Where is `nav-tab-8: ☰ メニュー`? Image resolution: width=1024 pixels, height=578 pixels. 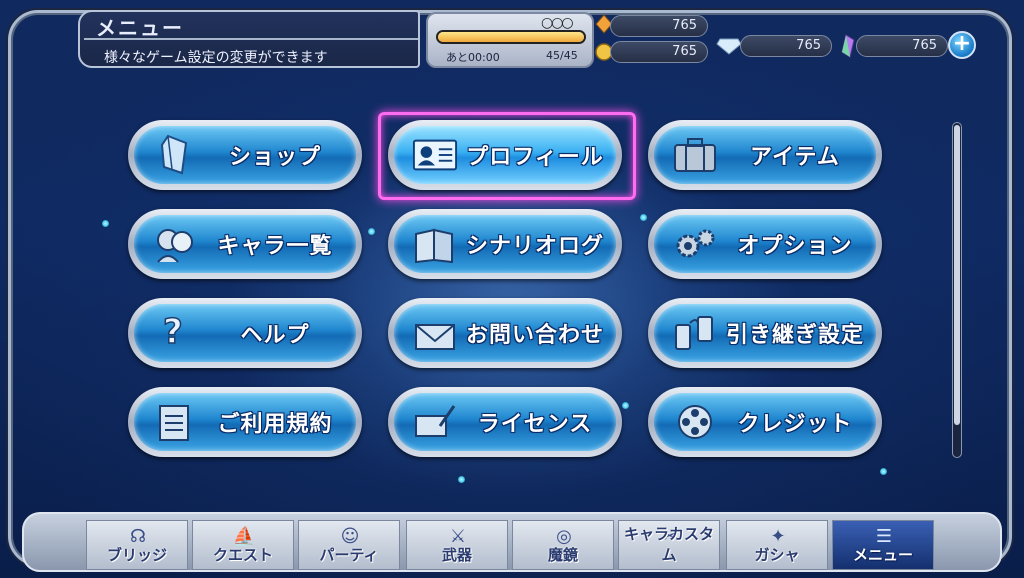 nav-tab-8: ☰ メニュー is located at coordinates (883, 545).